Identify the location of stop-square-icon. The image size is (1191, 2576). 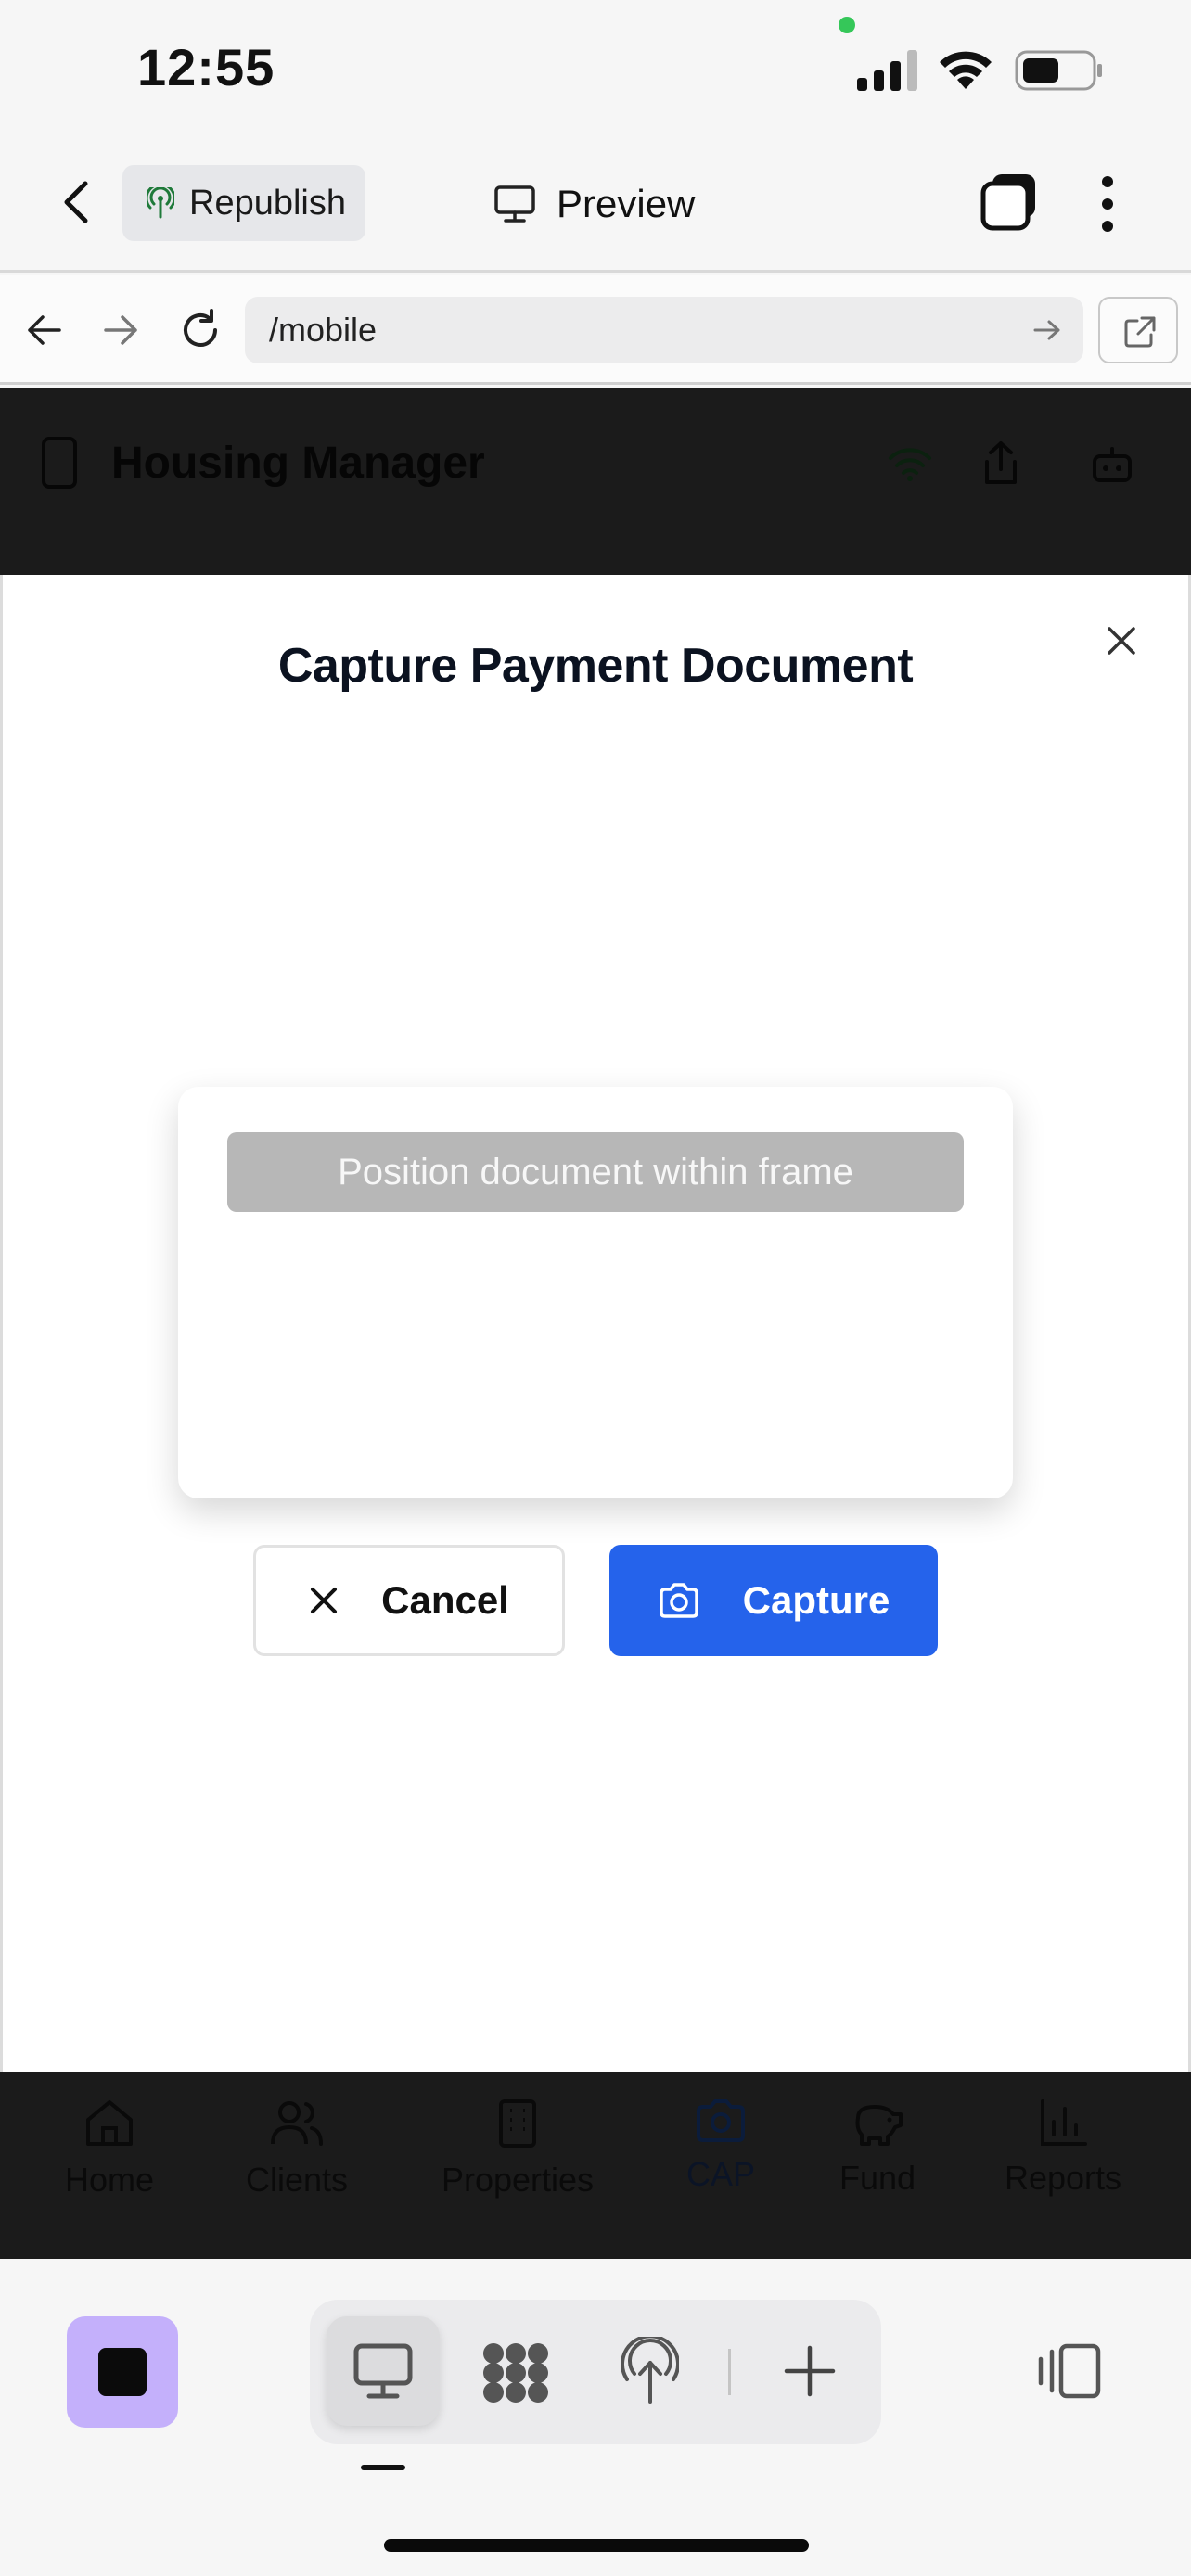
(122, 2372).